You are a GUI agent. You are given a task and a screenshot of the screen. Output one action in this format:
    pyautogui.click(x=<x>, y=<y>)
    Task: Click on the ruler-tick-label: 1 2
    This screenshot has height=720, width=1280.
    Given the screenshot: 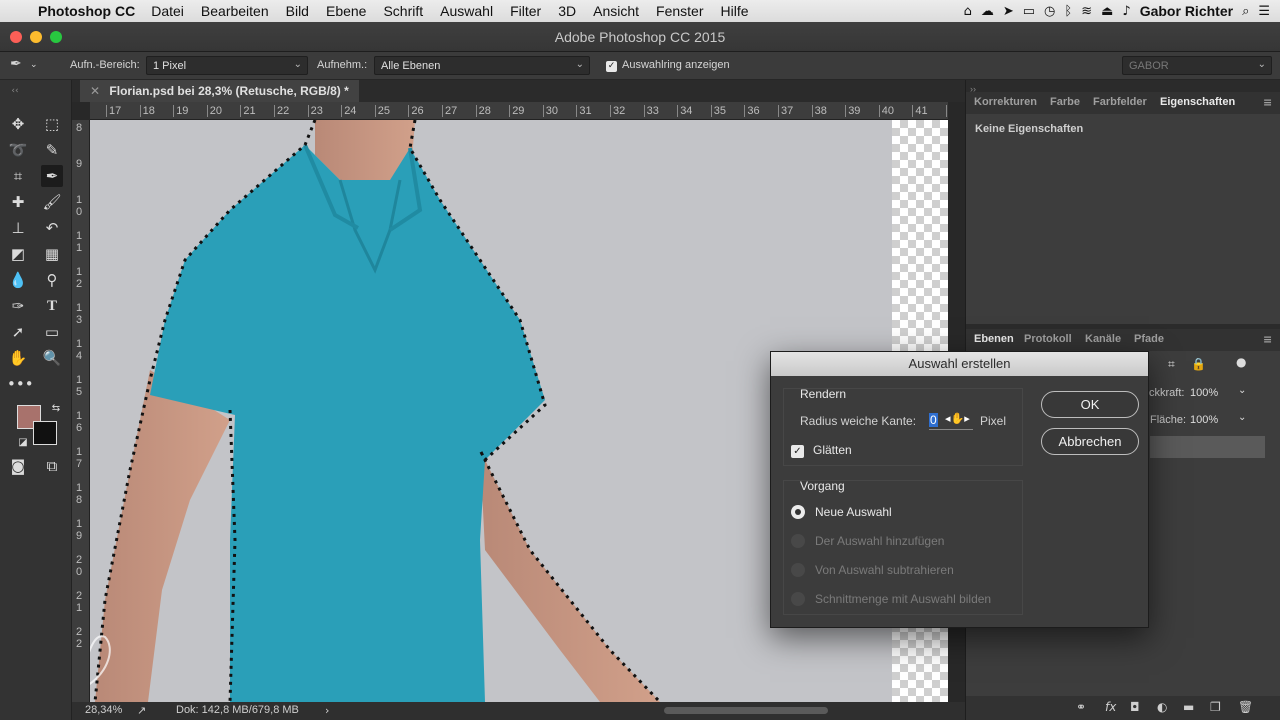 What is the action you would take?
    pyautogui.click(x=79, y=278)
    